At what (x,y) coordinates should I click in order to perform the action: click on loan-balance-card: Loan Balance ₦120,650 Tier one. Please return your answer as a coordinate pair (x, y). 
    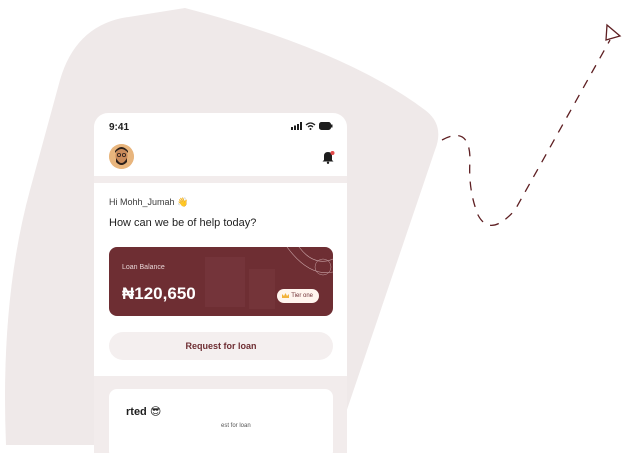
    Looking at the image, I should click on (221, 281).